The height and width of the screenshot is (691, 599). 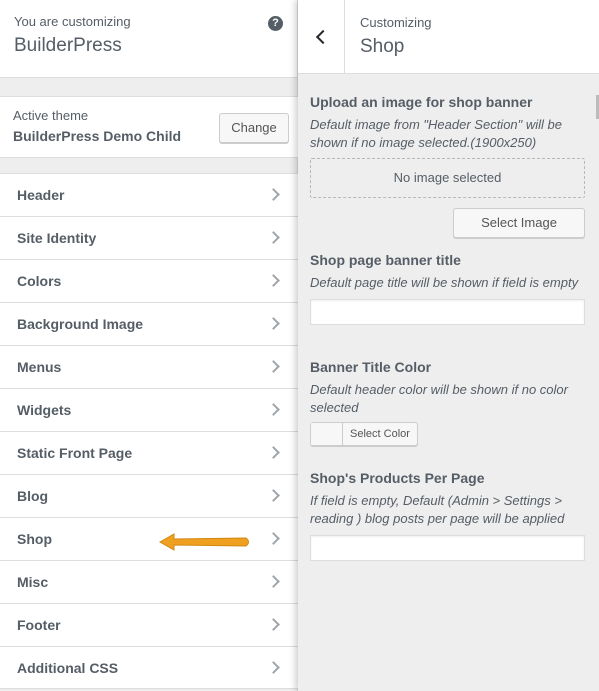 I want to click on menu-item-footer: Footer, so click(x=149, y=624).